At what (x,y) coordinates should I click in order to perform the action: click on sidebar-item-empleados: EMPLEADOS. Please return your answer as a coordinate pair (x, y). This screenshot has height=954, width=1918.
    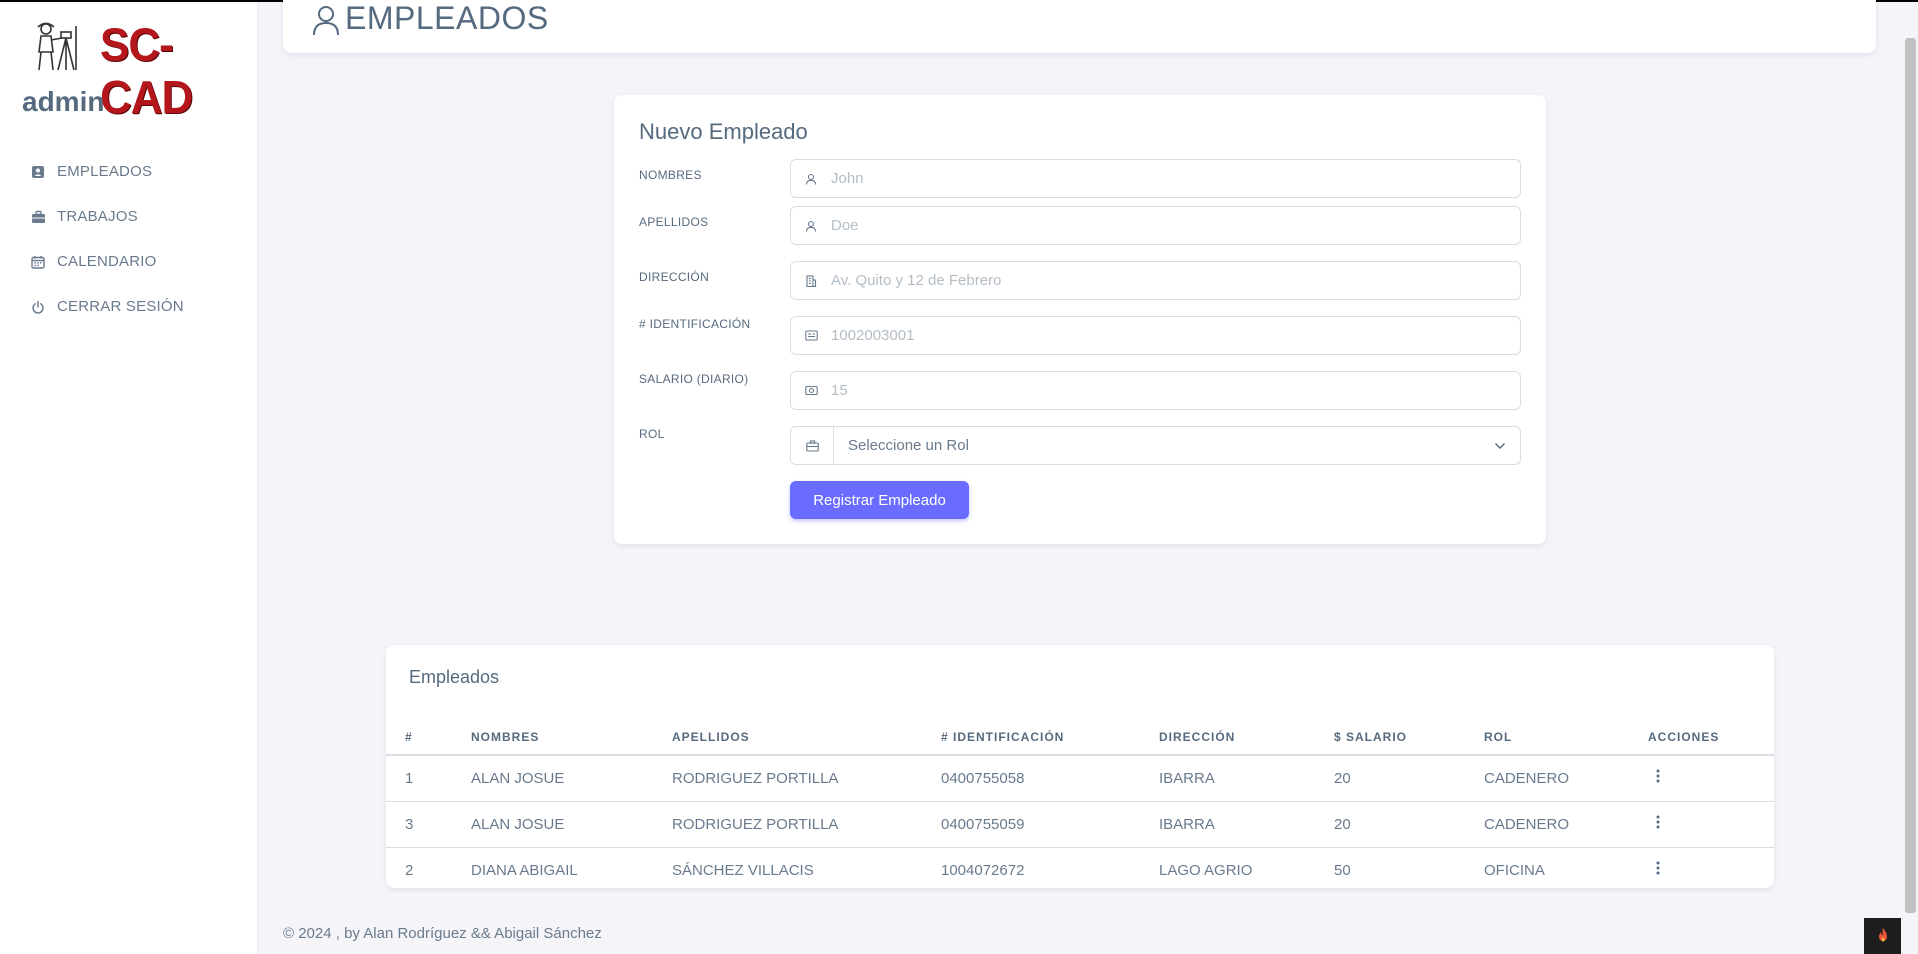
    Looking at the image, I should click on (107, 171).